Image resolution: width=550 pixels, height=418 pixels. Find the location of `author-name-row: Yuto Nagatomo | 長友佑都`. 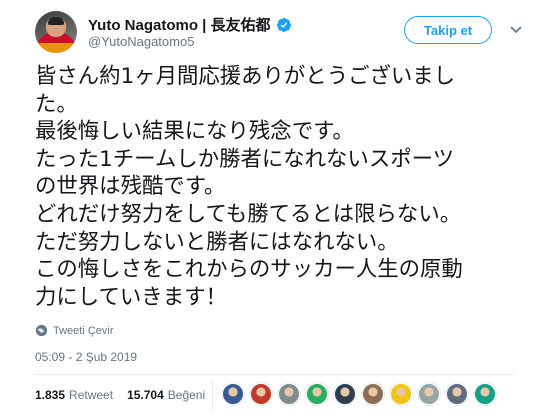

author-name-row: Yuto Nagatomo | 長友佑都 is located at coordinates (190, 24).